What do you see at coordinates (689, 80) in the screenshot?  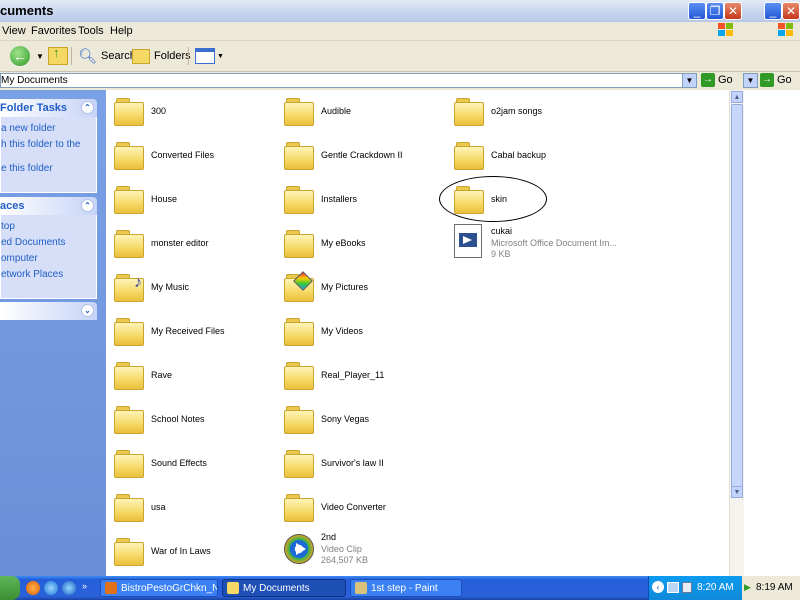 I see `address-dropdown-icon: ▼` at bounding box center [689, 80].